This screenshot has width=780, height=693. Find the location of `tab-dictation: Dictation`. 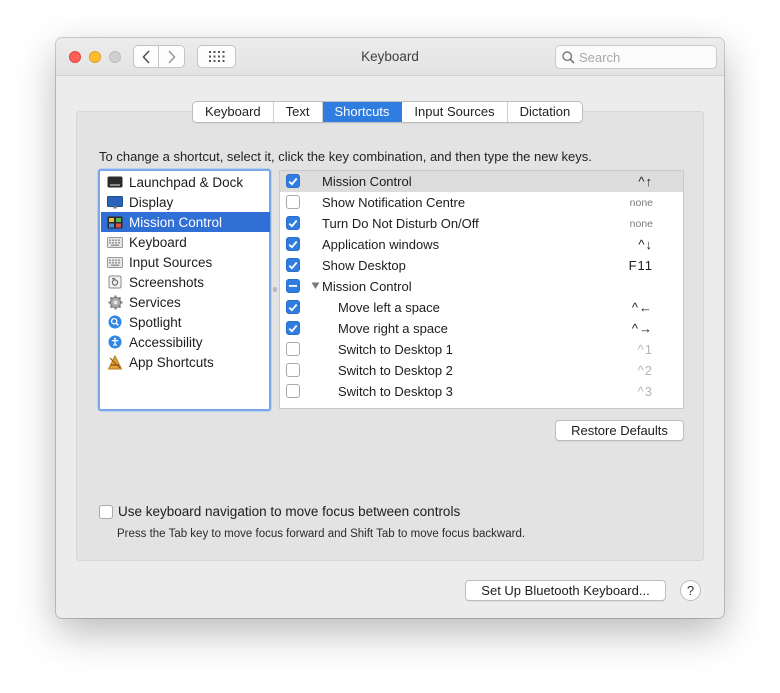

tab-dictation: Dictation is located at coordinates (545, 112).